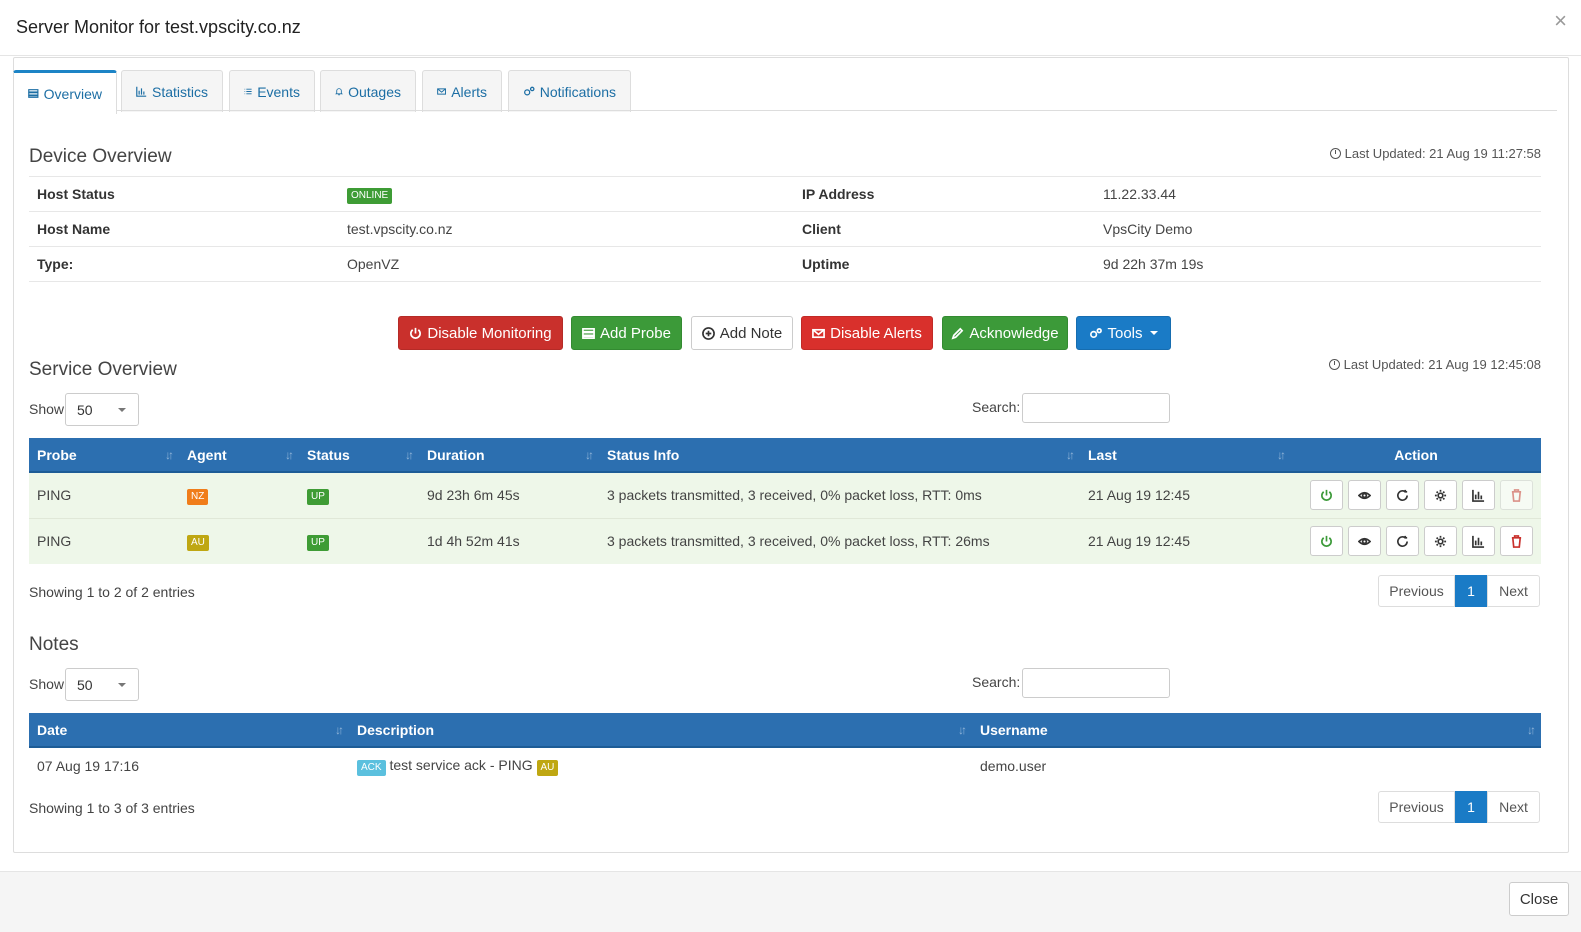 This screenshot has width=1581, height=932. Describe the element at coordinates (172, 91) in the screenshot. I see `tab-statistics: Statistics` at that location.